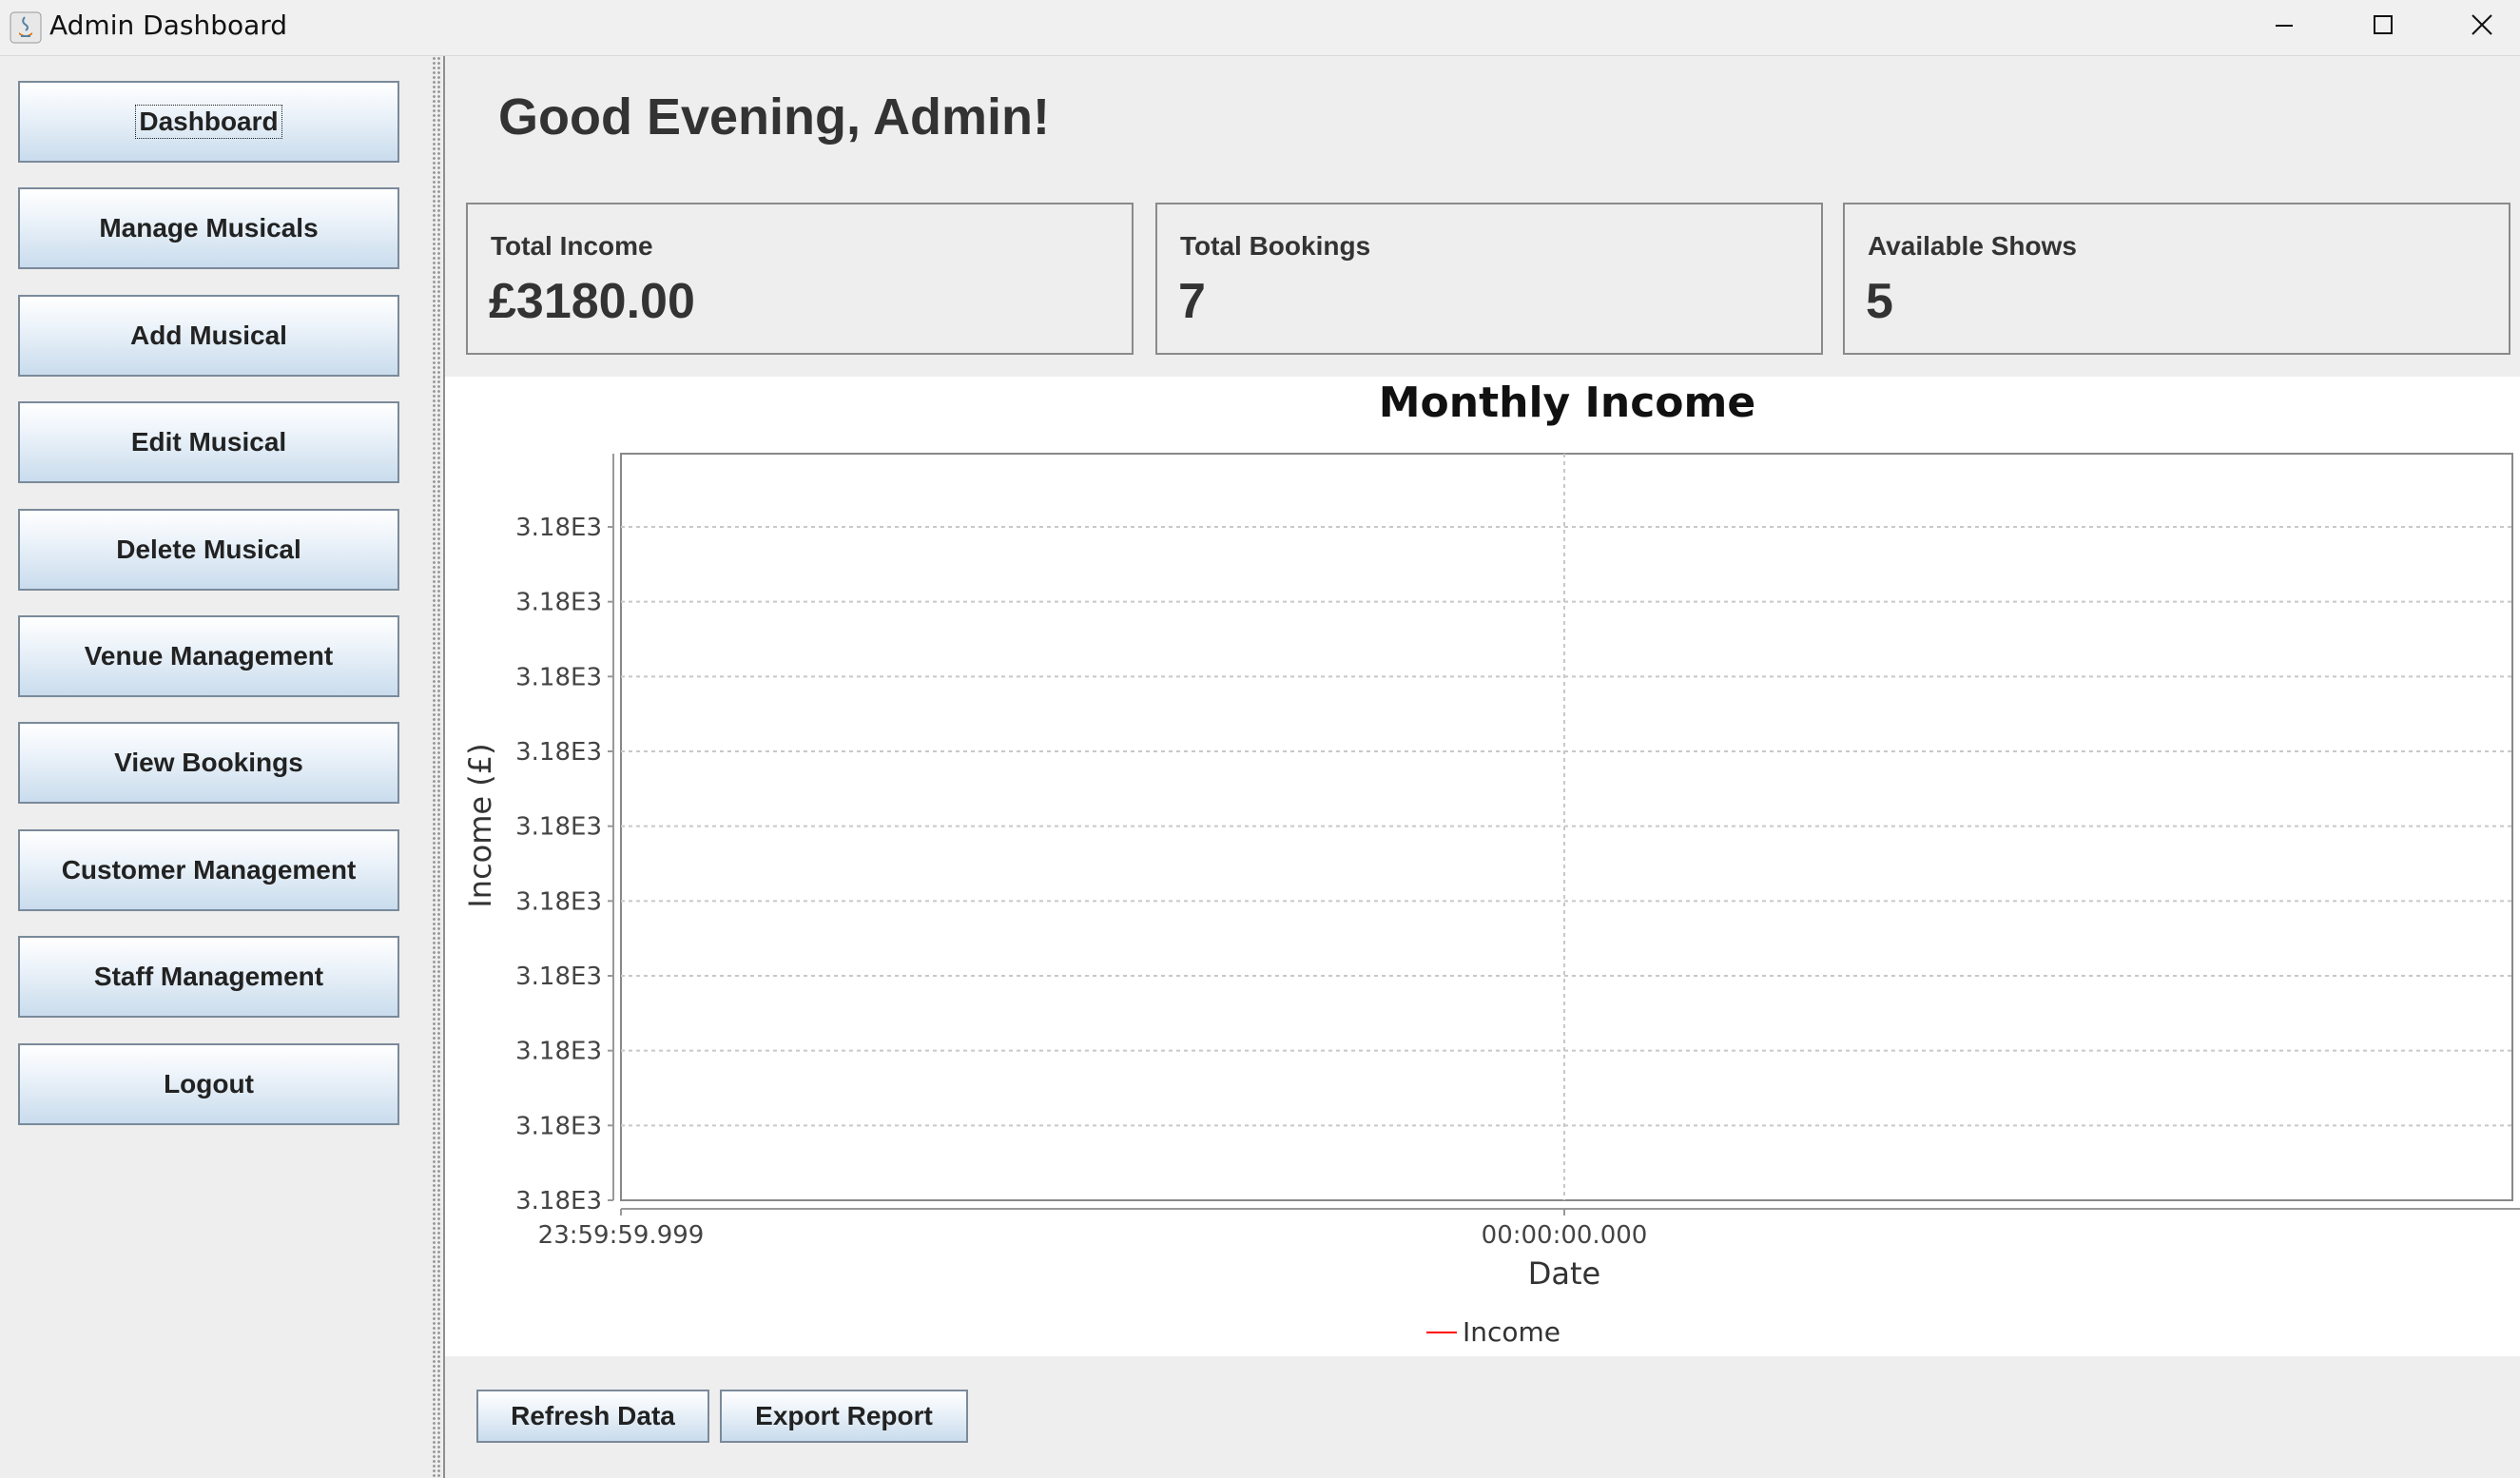 Image resolution: width=2520 pixels, height=1478 pixels. I want to click on refresh-data-button: Refresh Data, so click(593, 1416).